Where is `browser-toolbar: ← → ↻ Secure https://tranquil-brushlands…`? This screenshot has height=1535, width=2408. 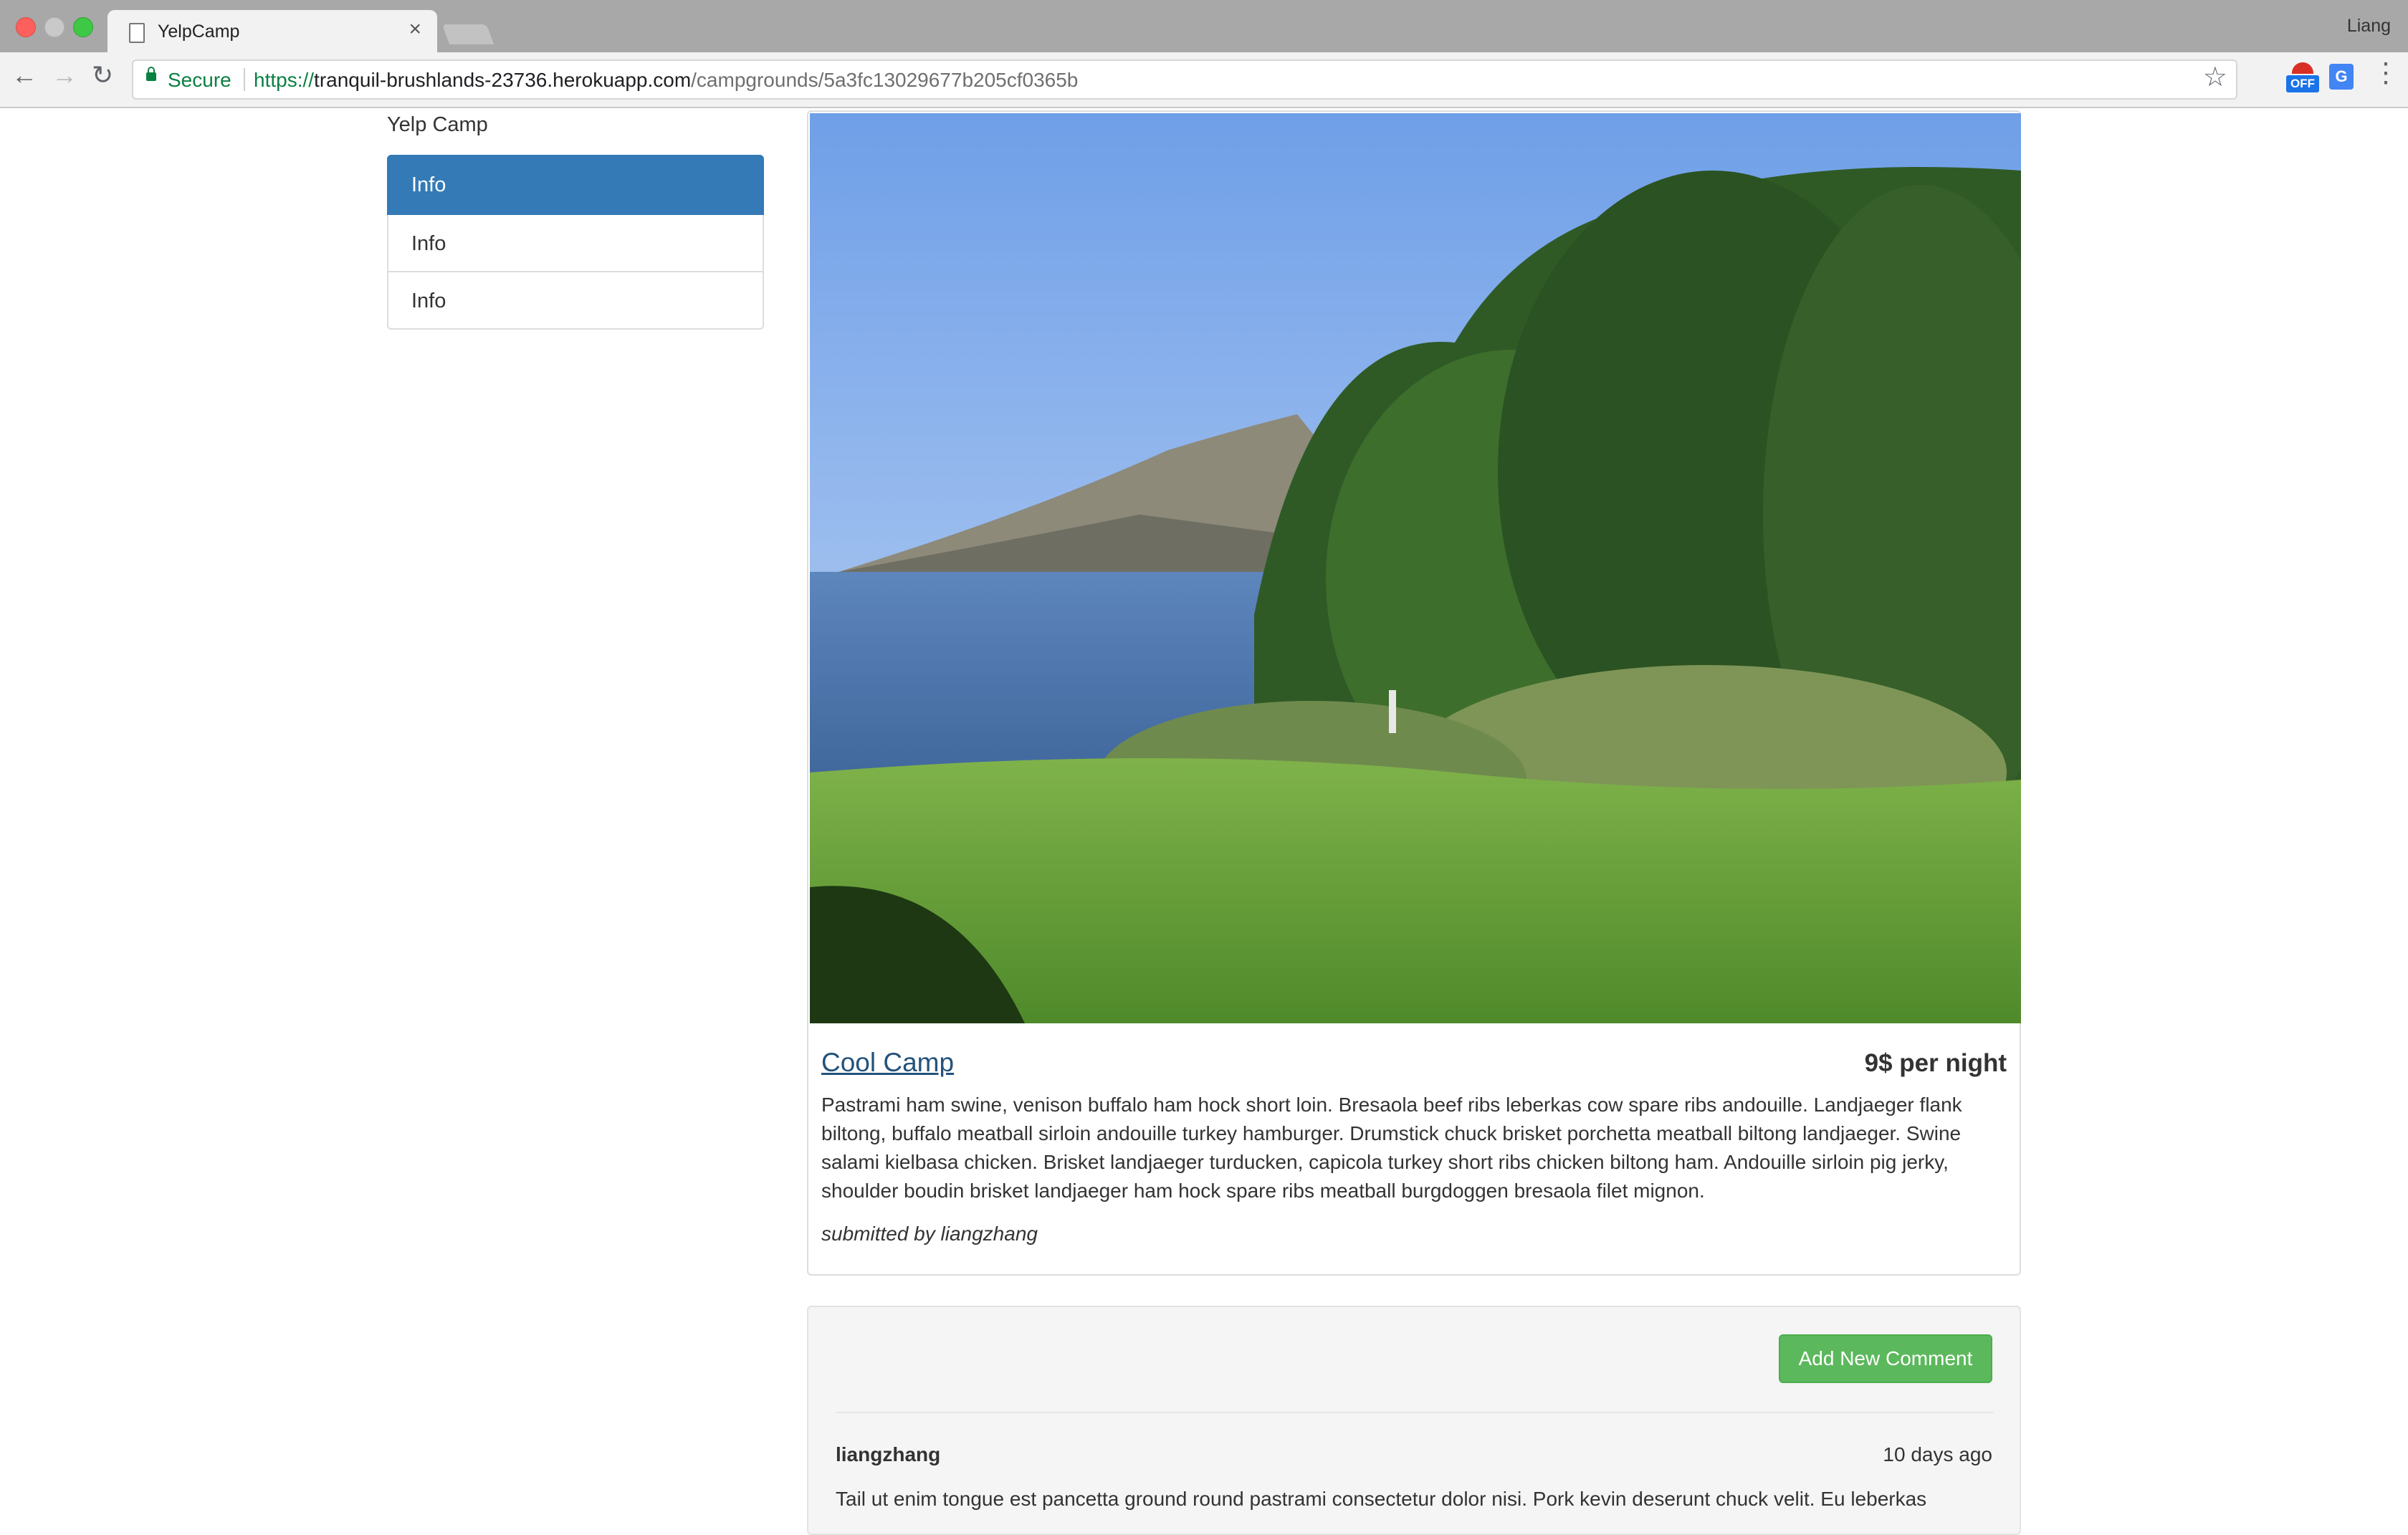
browser-toolbar: ← → ↻ Secure https://tranquil-brushlands… is located at coordinates (1204, 80).